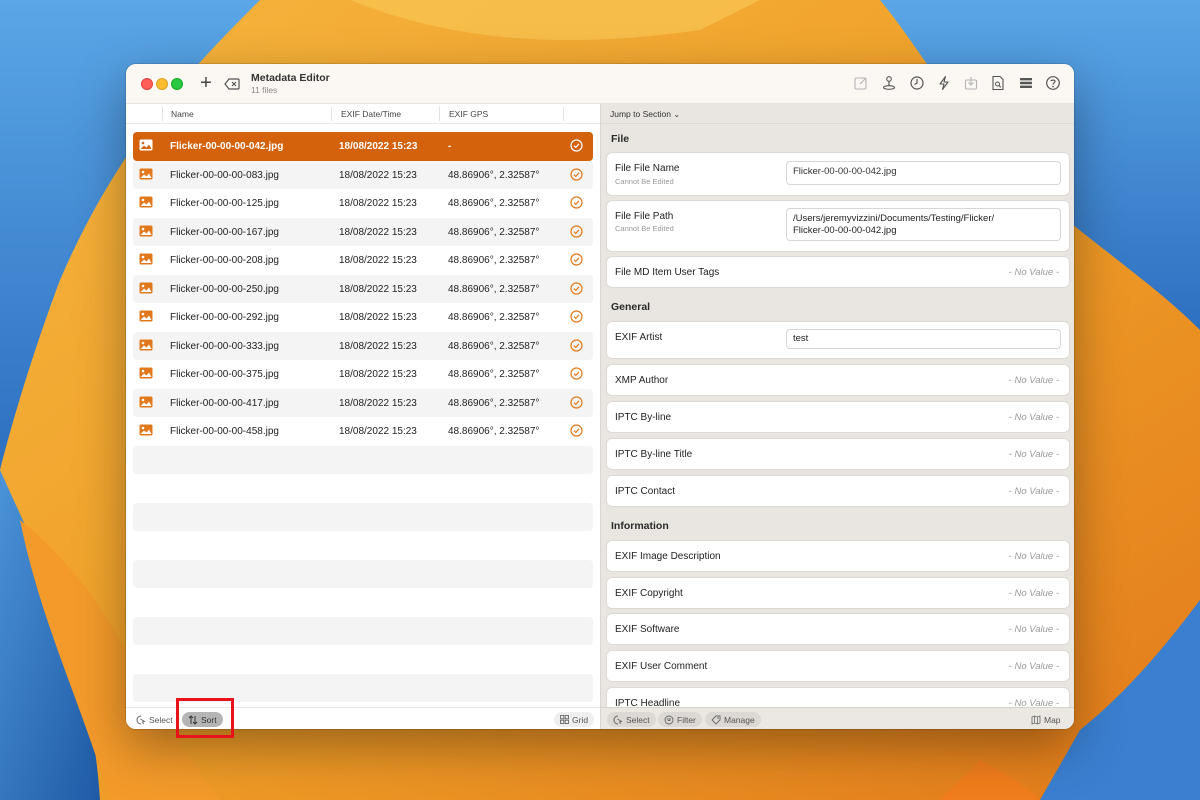 The height and width of the screenshot is (800, 1200). Describe the element at coordinates (182, 114) in the screenshot. I see `column-header-name: Name` at that location.